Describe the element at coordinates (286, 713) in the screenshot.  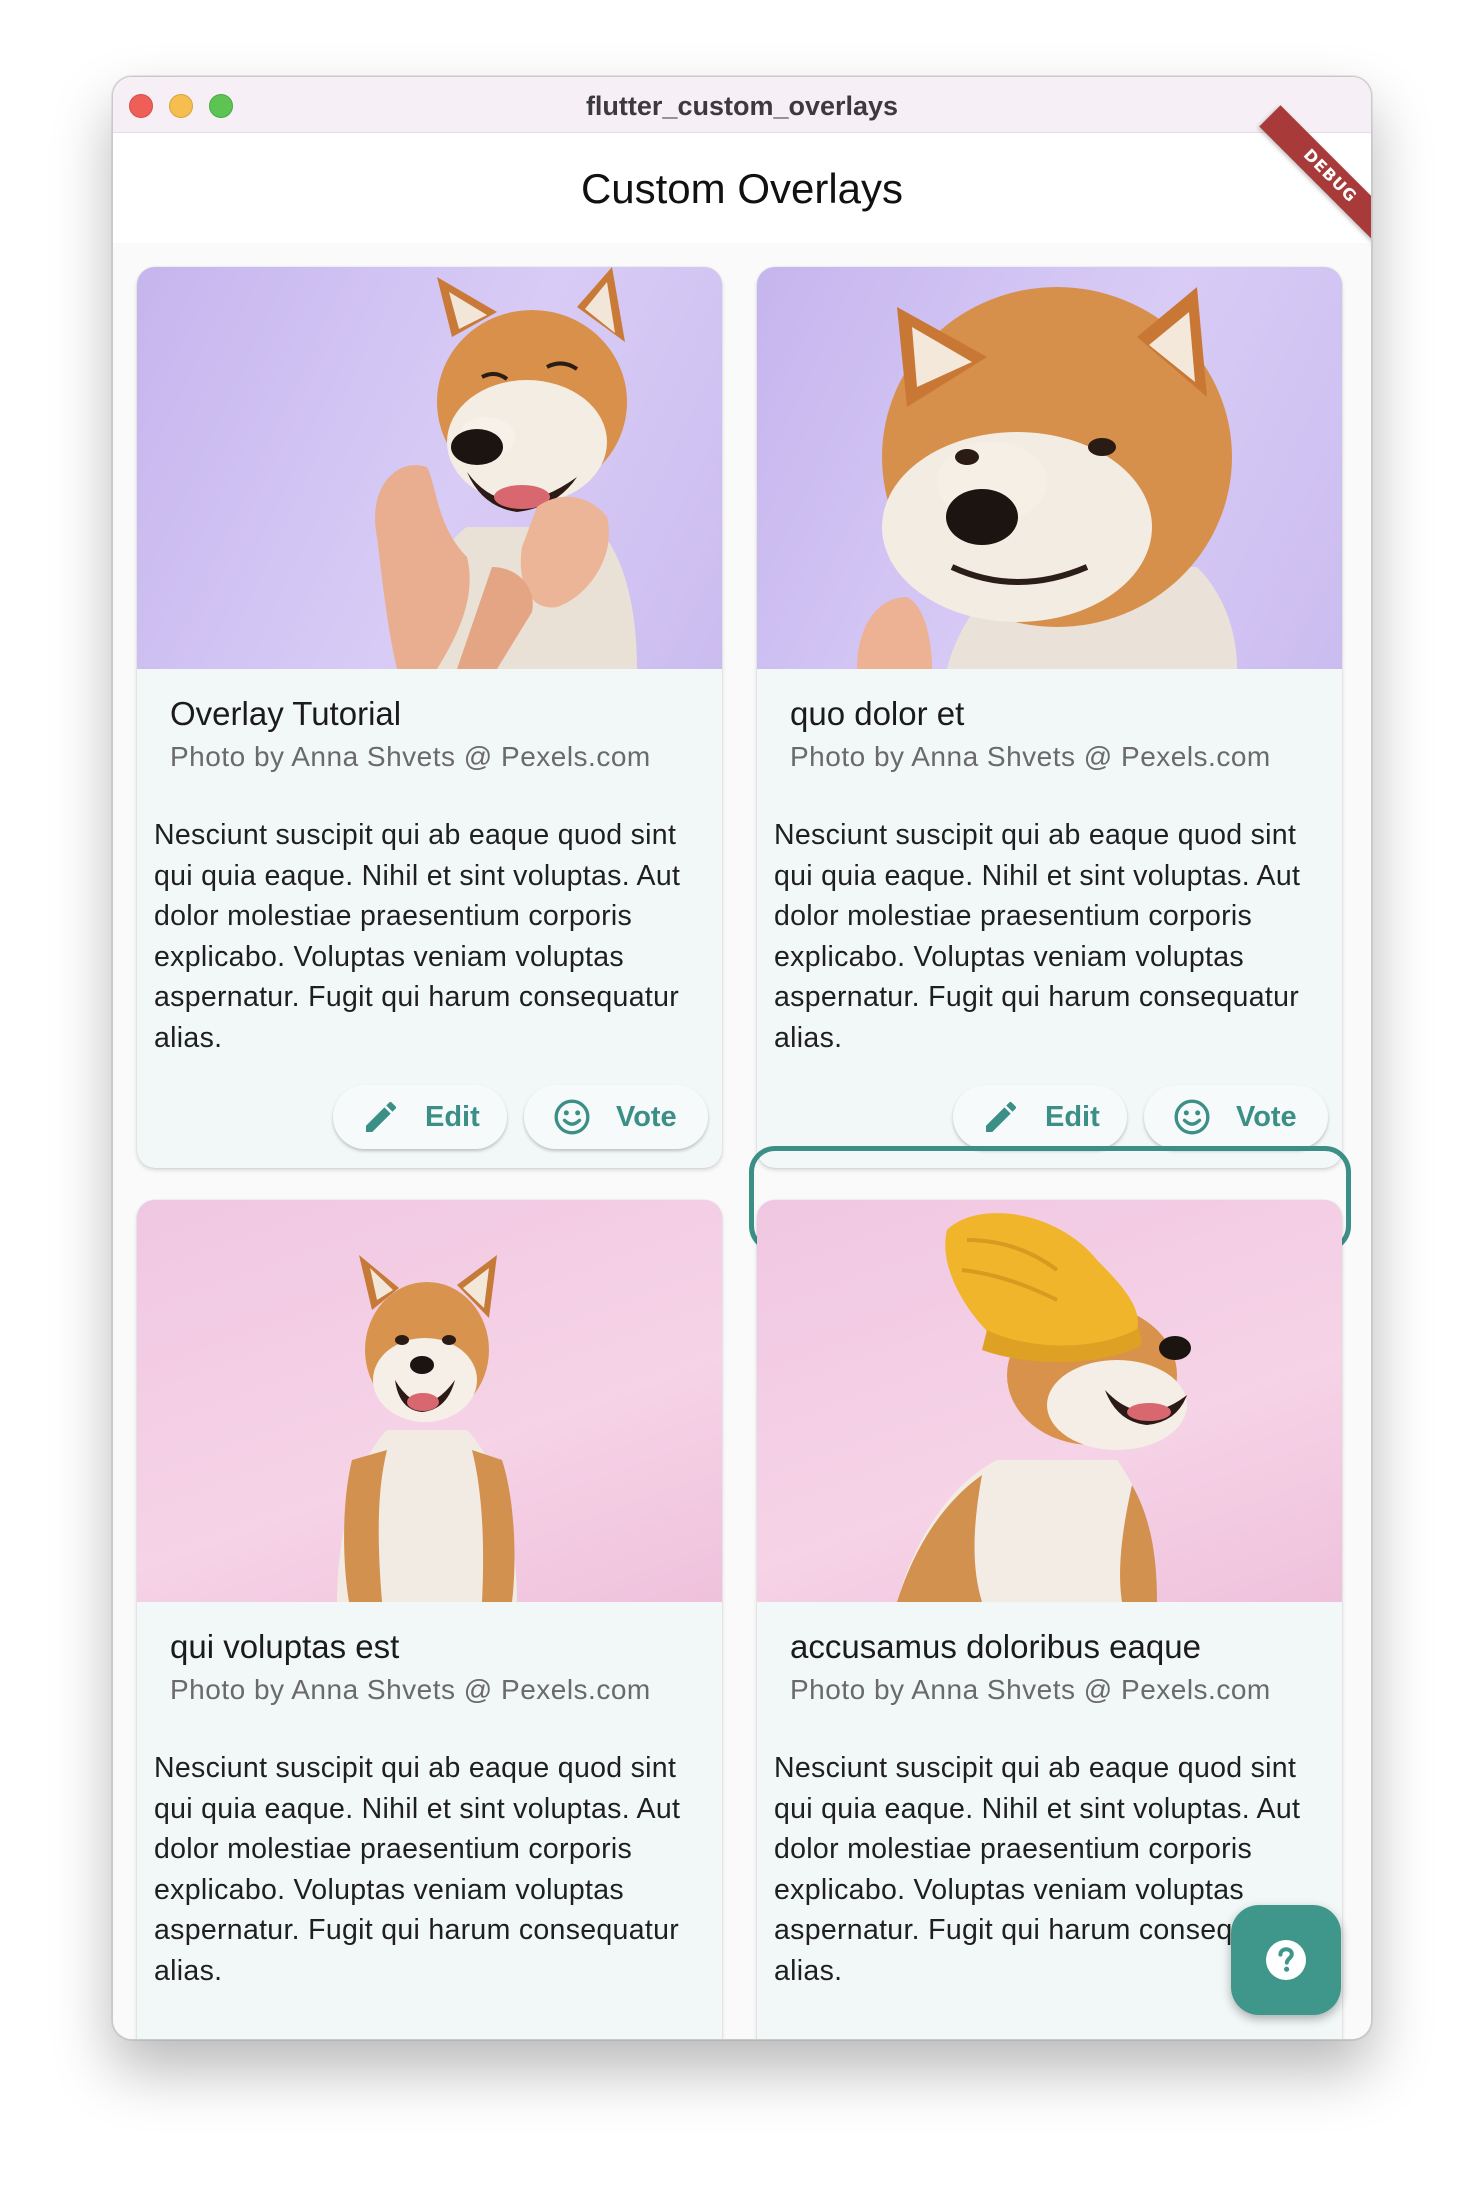
I see `card-title: Overlay Tutorial` at that location.